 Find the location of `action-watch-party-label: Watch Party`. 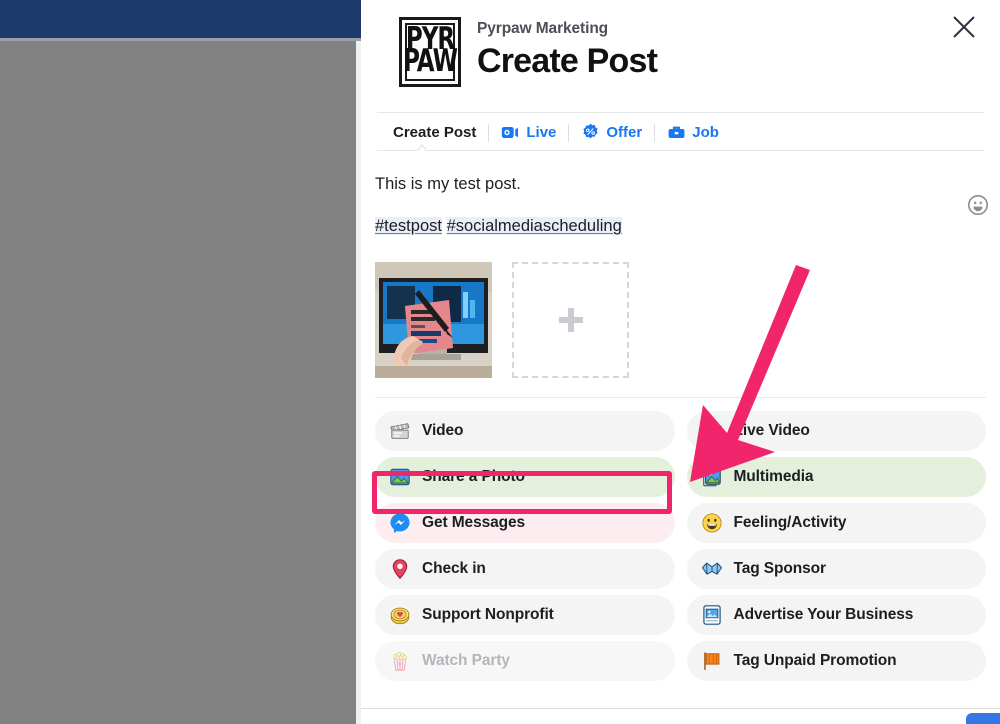

action-watch-party-label: Watch Party is located at coordinates (466, 660).